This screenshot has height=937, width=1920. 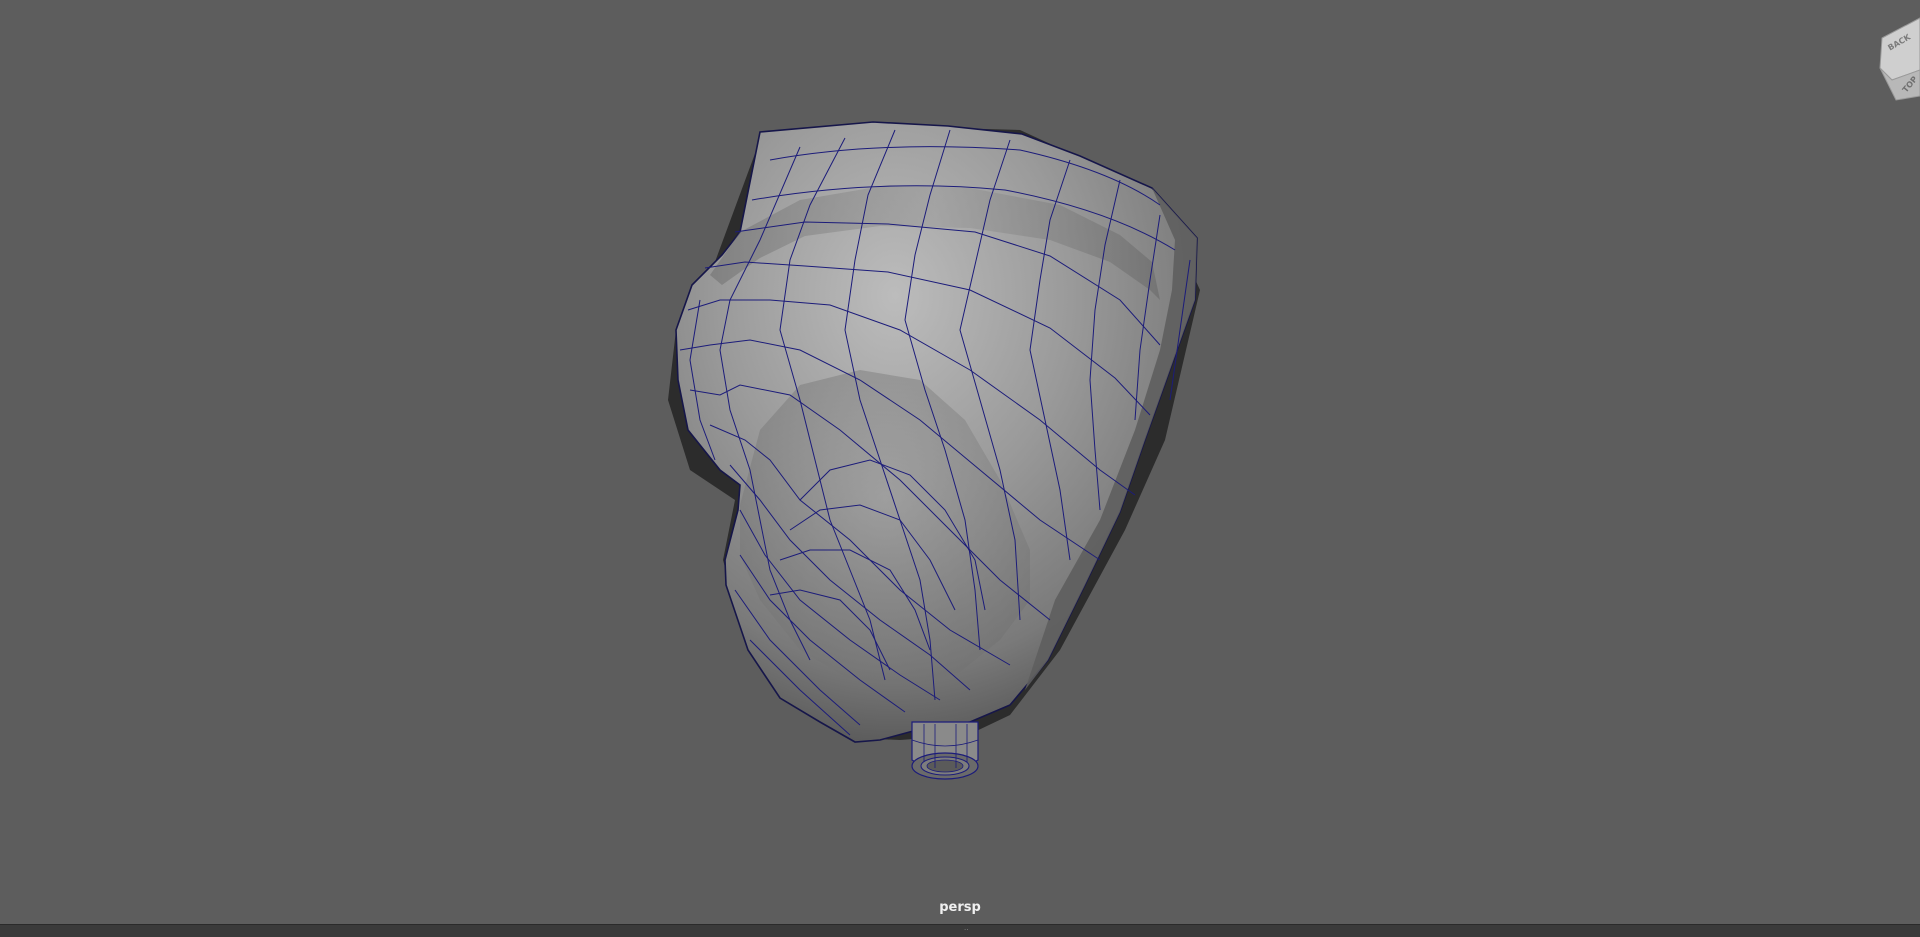 I want to click on resize-grip-icon: ··, so click(x=968, y=930).